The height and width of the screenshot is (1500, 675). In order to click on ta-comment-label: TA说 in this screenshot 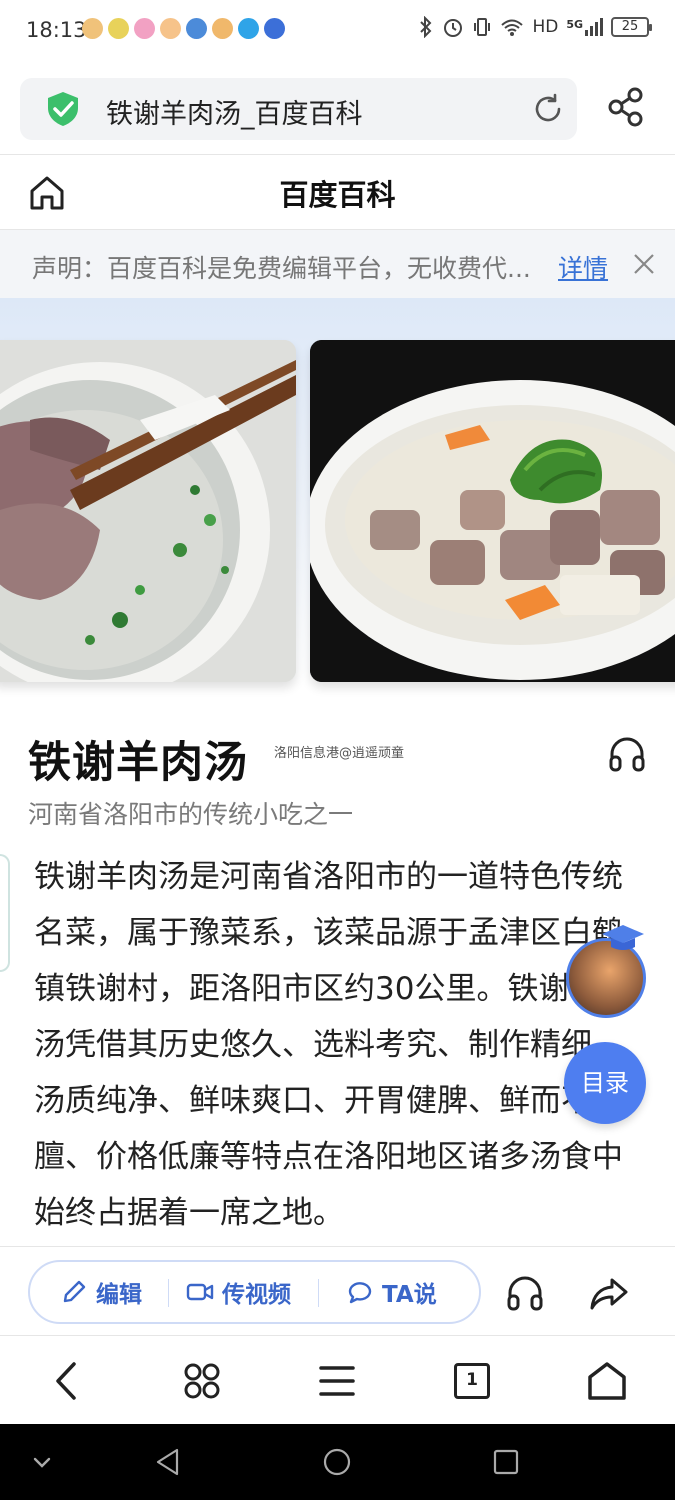, I will do `click(409, 1295)`.